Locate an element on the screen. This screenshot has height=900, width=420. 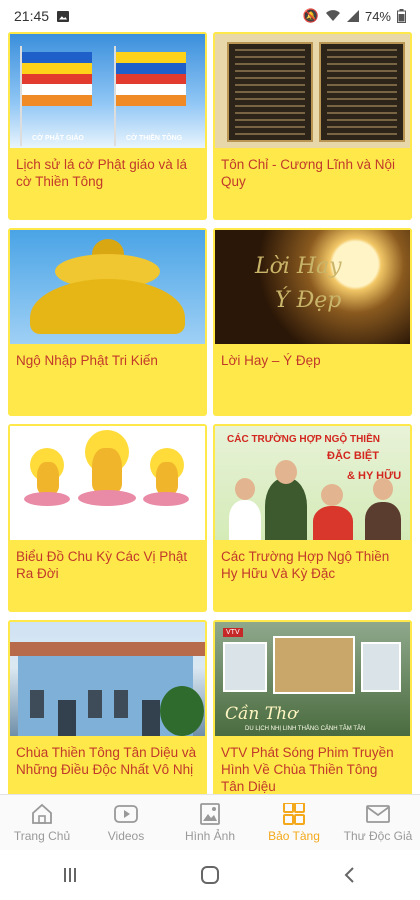
tab-museum: Bảo Tàng is located at coordinates (294, 822).